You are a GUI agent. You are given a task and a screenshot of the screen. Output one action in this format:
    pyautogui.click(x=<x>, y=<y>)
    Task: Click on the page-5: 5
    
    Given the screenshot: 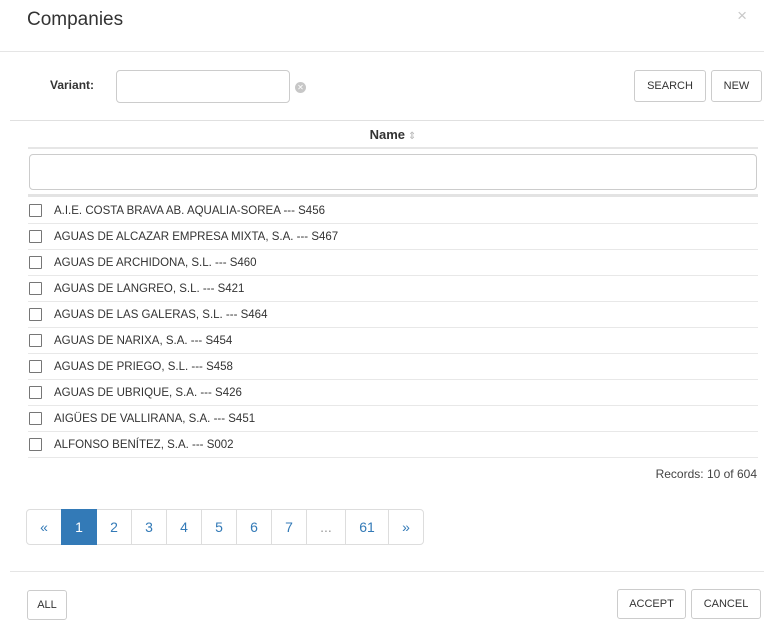 What is the action you would take?
    pyautogui.click(x=219, y=527)
    